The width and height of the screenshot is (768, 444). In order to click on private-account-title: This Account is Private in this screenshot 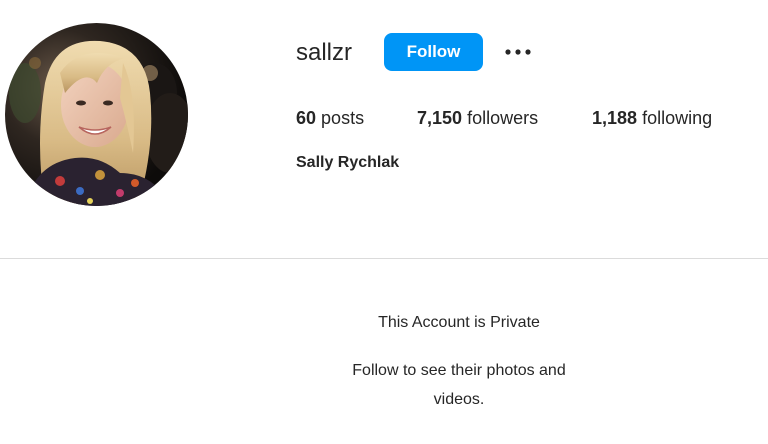, I will do `click(459, 322)`.